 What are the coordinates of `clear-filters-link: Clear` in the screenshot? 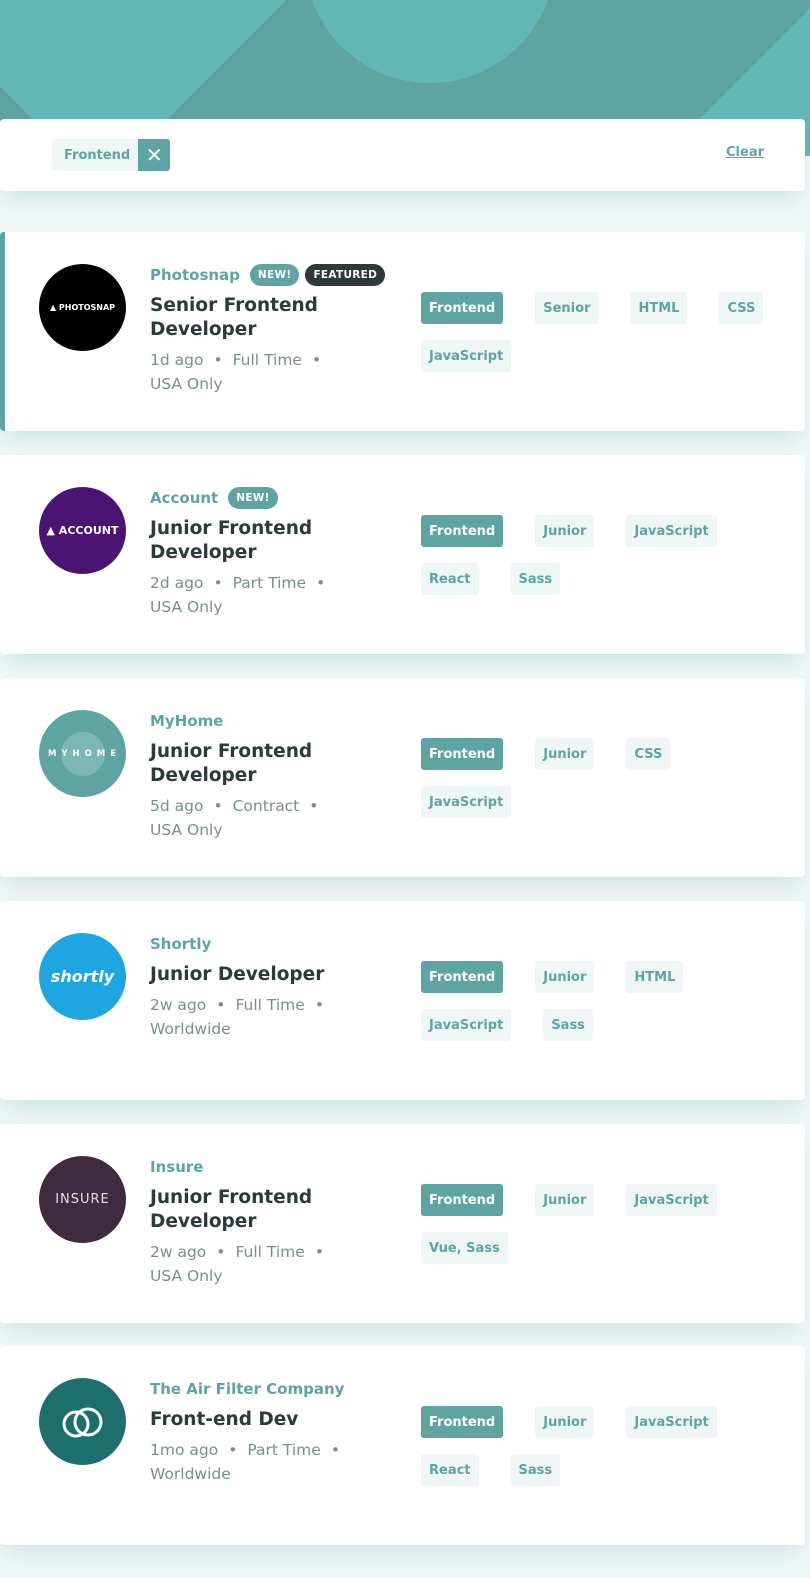 It's located at (745, 152).